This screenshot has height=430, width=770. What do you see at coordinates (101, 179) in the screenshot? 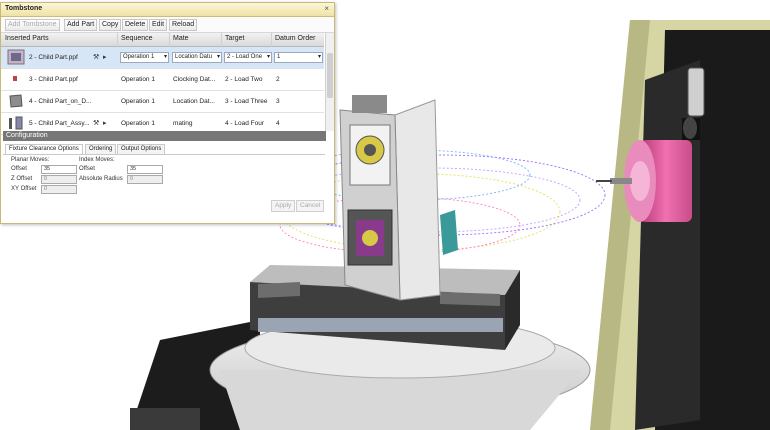
I see `absolute-radius-label: Absolute Radius` at bounding box center [101, 179].